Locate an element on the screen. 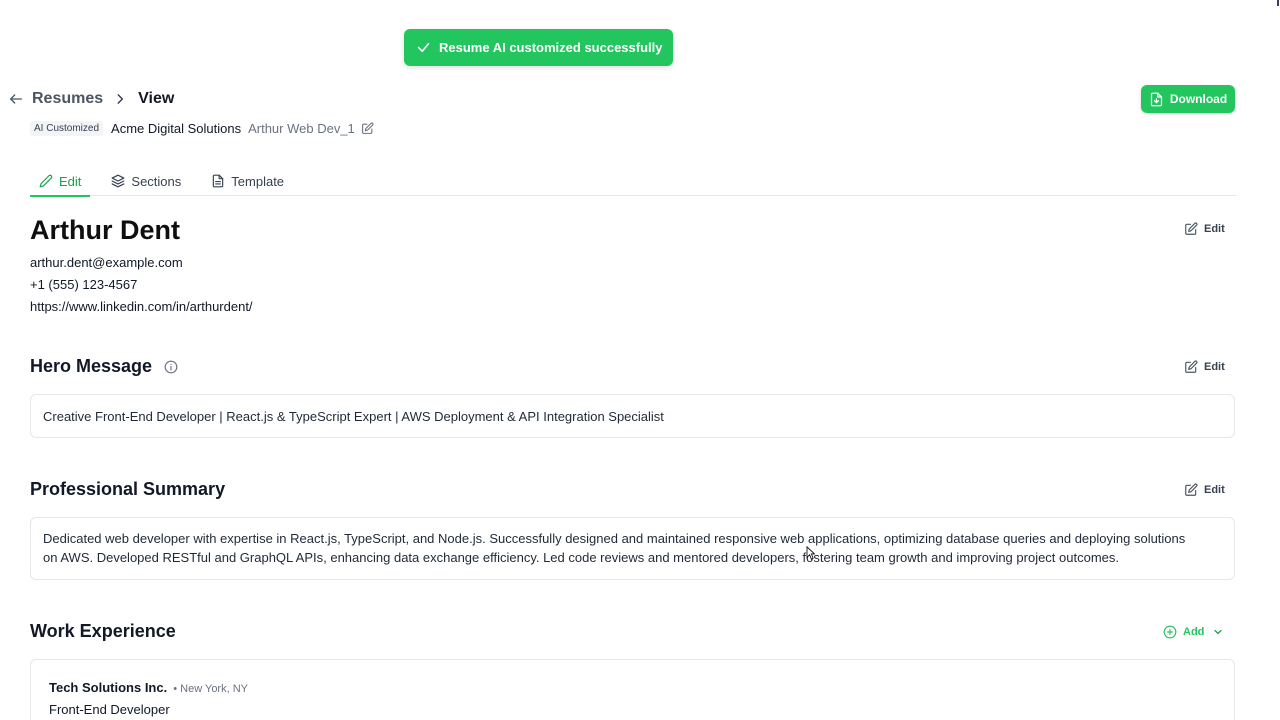 Image resolution: width=1280 pixels, height=720 pixels. tab-template: Template is located at coordinates (247, 181).